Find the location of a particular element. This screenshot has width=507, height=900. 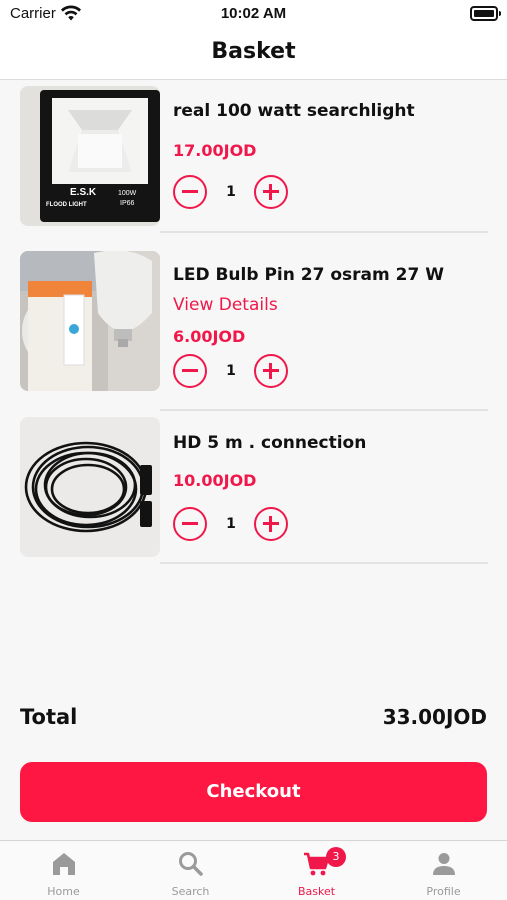

total-row: Total 33.00JOD is located at coordinates (253, 720).